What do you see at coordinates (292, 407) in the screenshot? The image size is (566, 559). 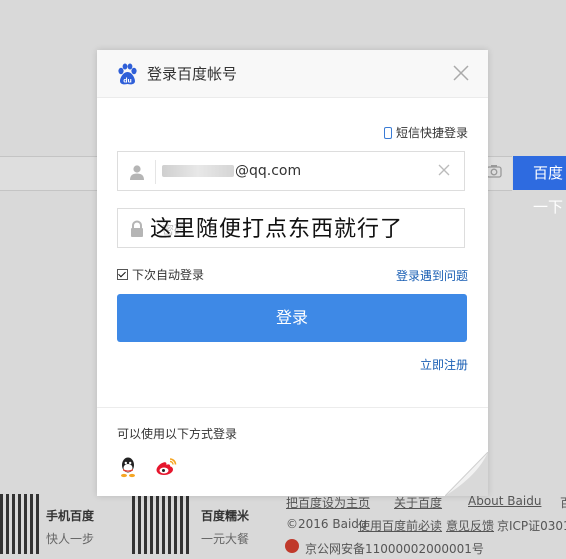 I see `divider` at bounding box center [292, 407].